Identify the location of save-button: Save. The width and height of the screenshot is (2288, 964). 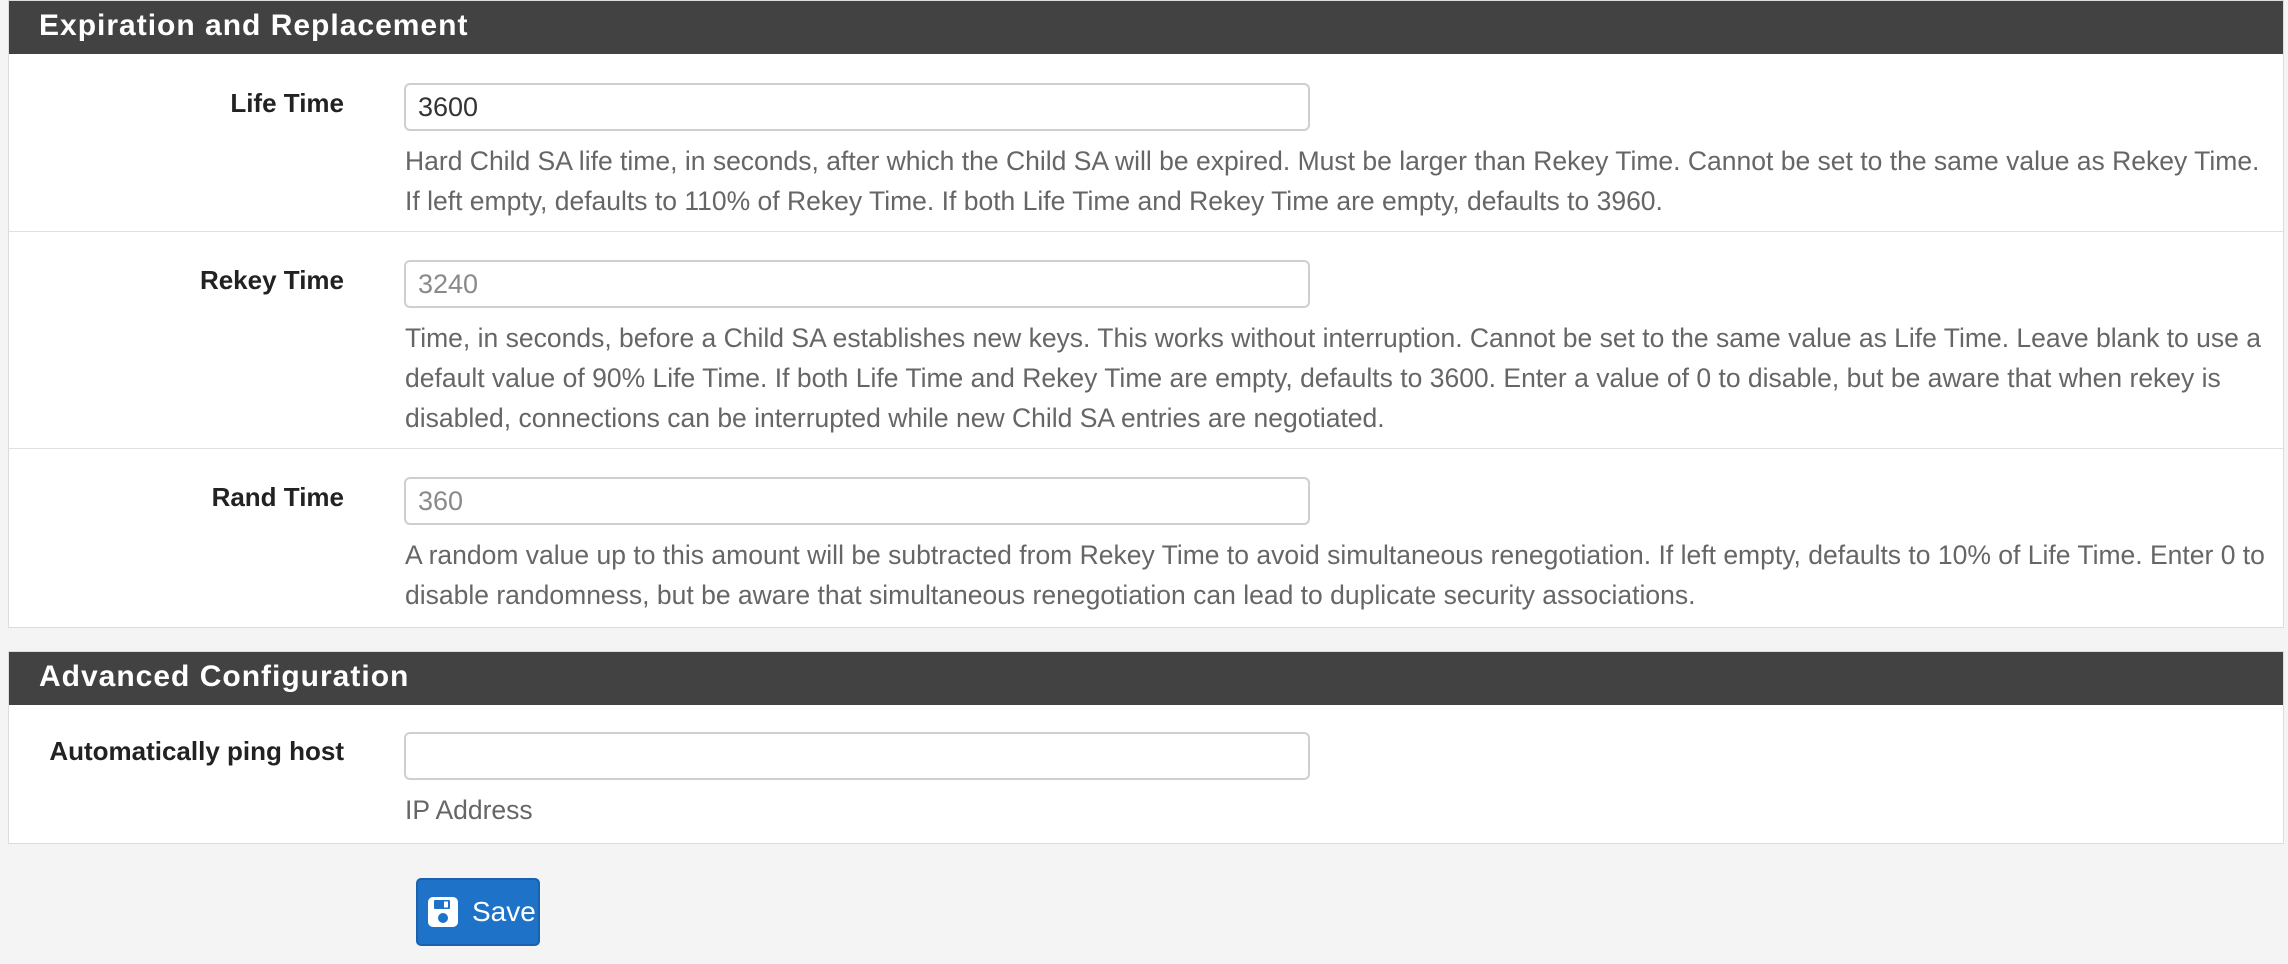
(478, 912).